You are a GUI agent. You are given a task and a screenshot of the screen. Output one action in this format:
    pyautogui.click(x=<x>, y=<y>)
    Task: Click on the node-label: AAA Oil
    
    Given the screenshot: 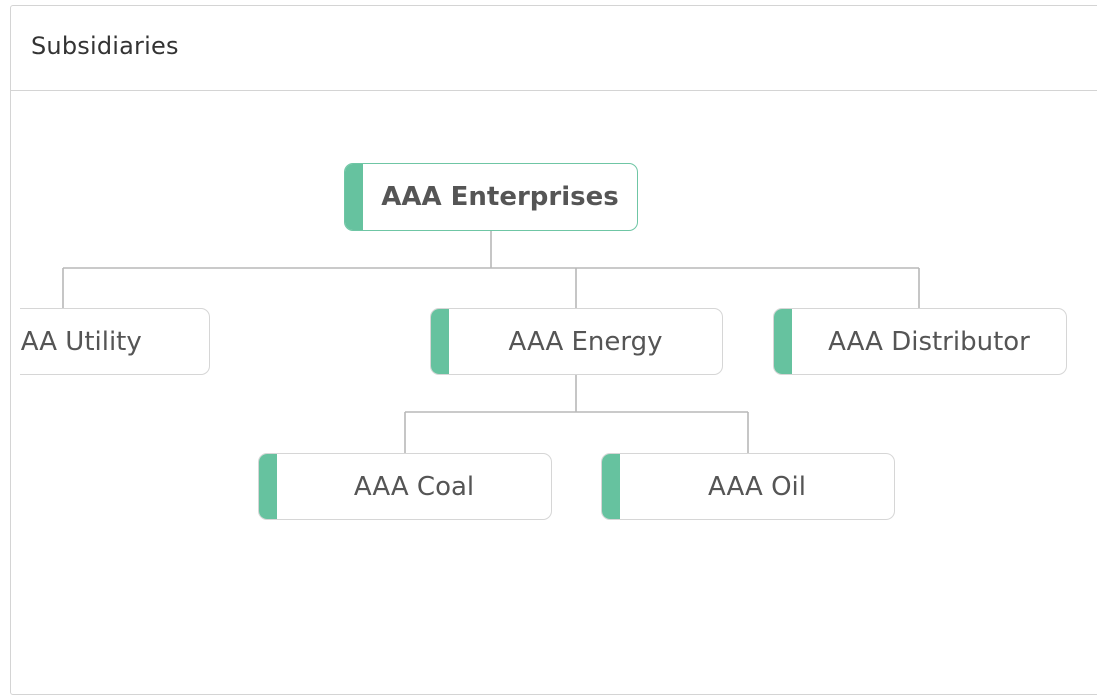 What is the action you would take?
    pyautogui.click(x=757, y=486)
    